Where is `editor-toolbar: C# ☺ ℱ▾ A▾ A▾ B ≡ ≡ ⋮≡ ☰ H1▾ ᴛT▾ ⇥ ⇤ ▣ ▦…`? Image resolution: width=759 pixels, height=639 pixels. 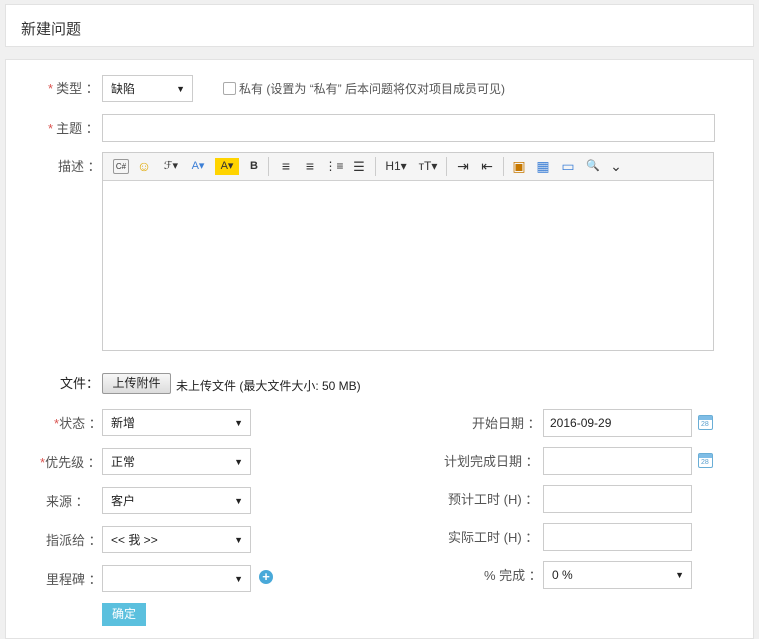 editor-toolbar: C# ☺ ℱ▾ A▾ A▾ B ≡ ≡ ⋮≡ ☰ H1▾ ᴛT▾ ⇥ ⇤ ▣ ▦… is located at coordinates (408, 167).